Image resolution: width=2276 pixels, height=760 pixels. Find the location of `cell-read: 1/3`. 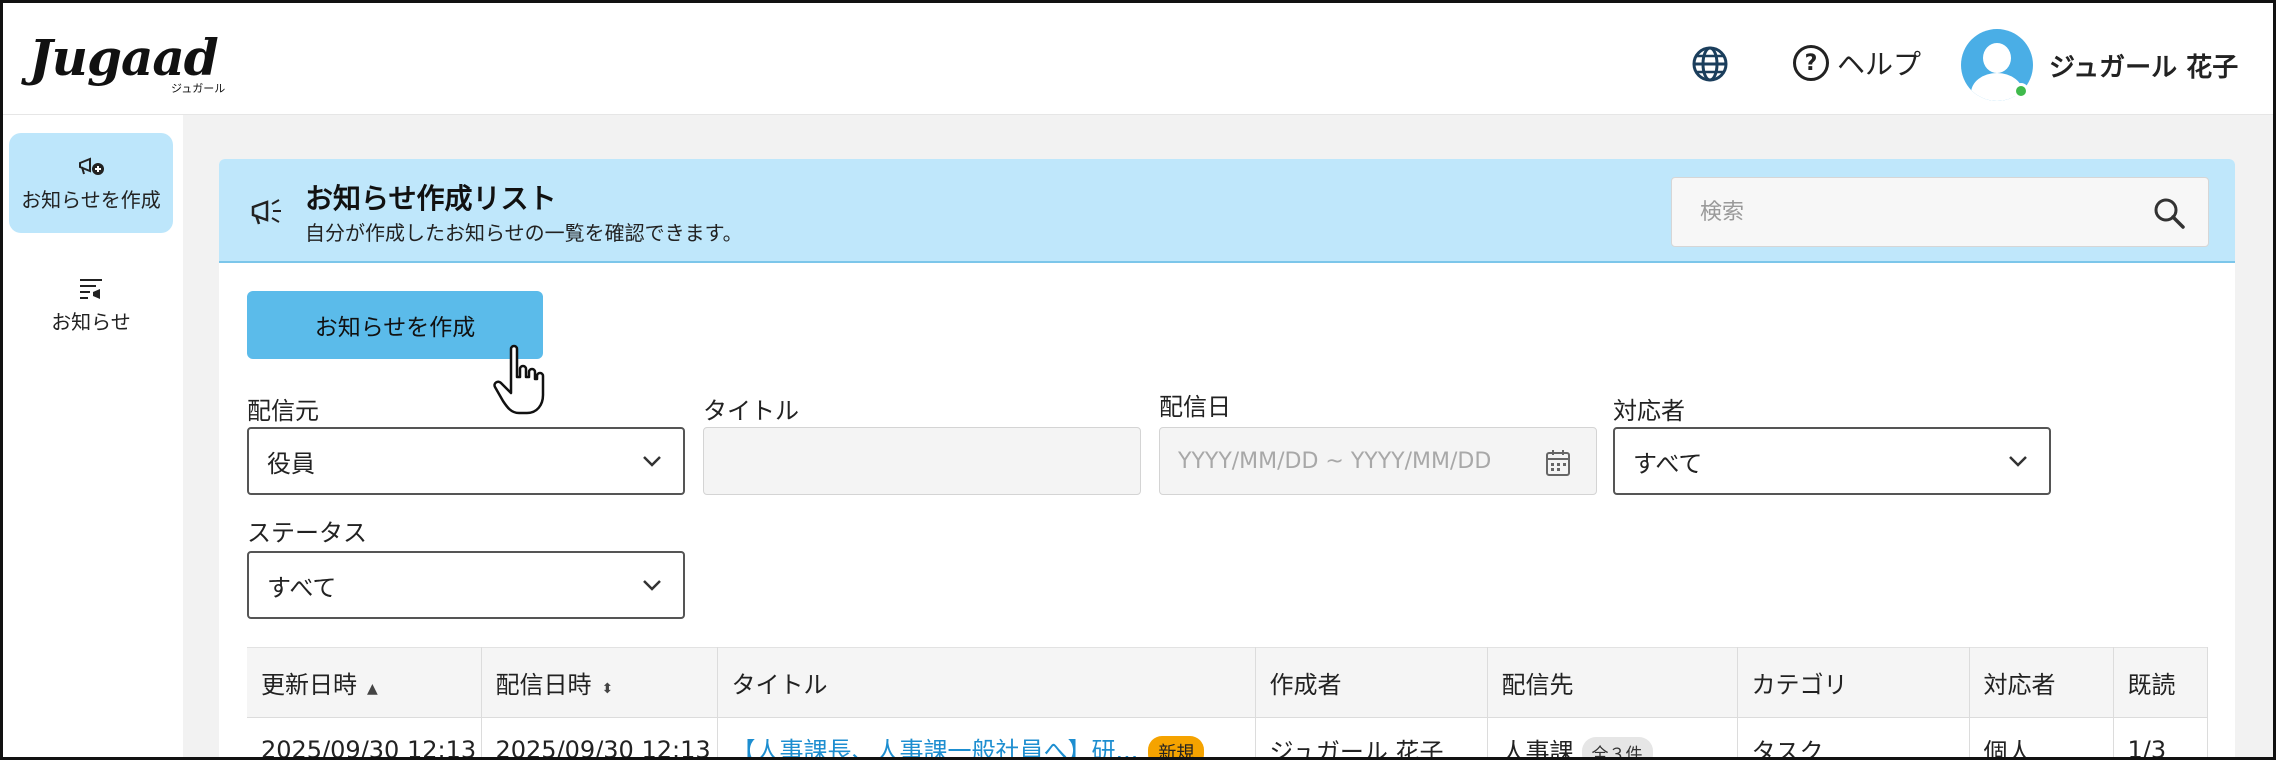

cell-read: 1/3 is located at coordinates (2160, 737).